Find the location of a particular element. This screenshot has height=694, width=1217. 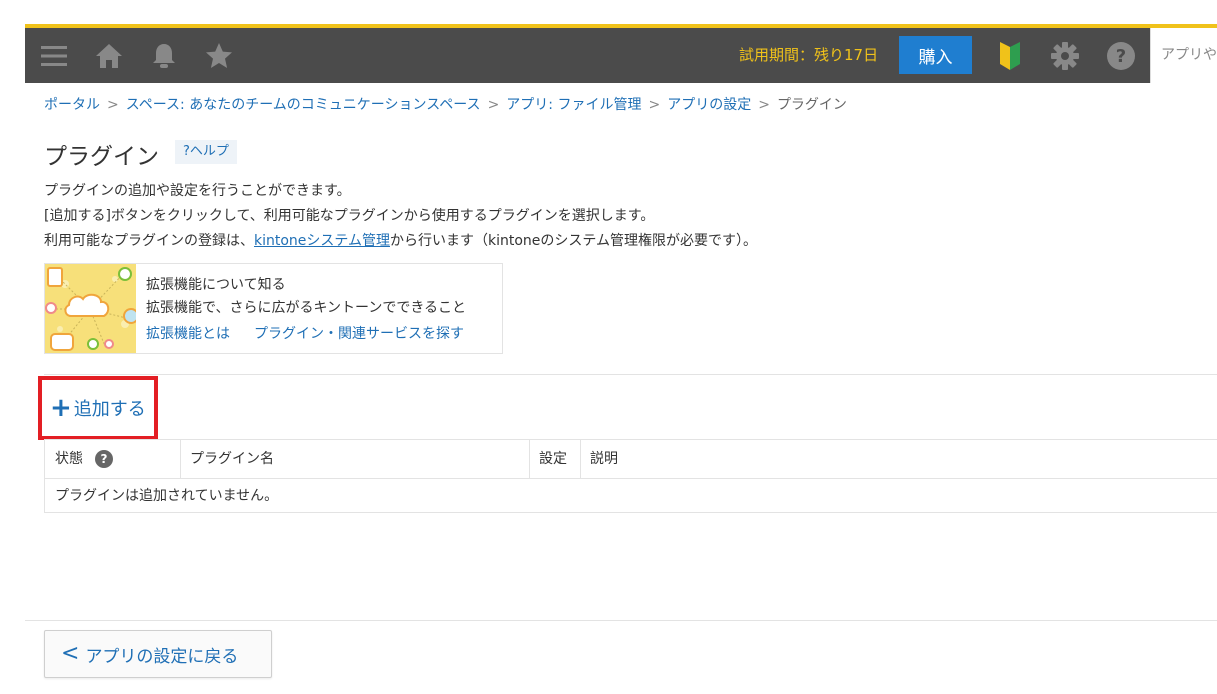

breadcrumb-current: プラグイン is located at coordinates (811, 105).